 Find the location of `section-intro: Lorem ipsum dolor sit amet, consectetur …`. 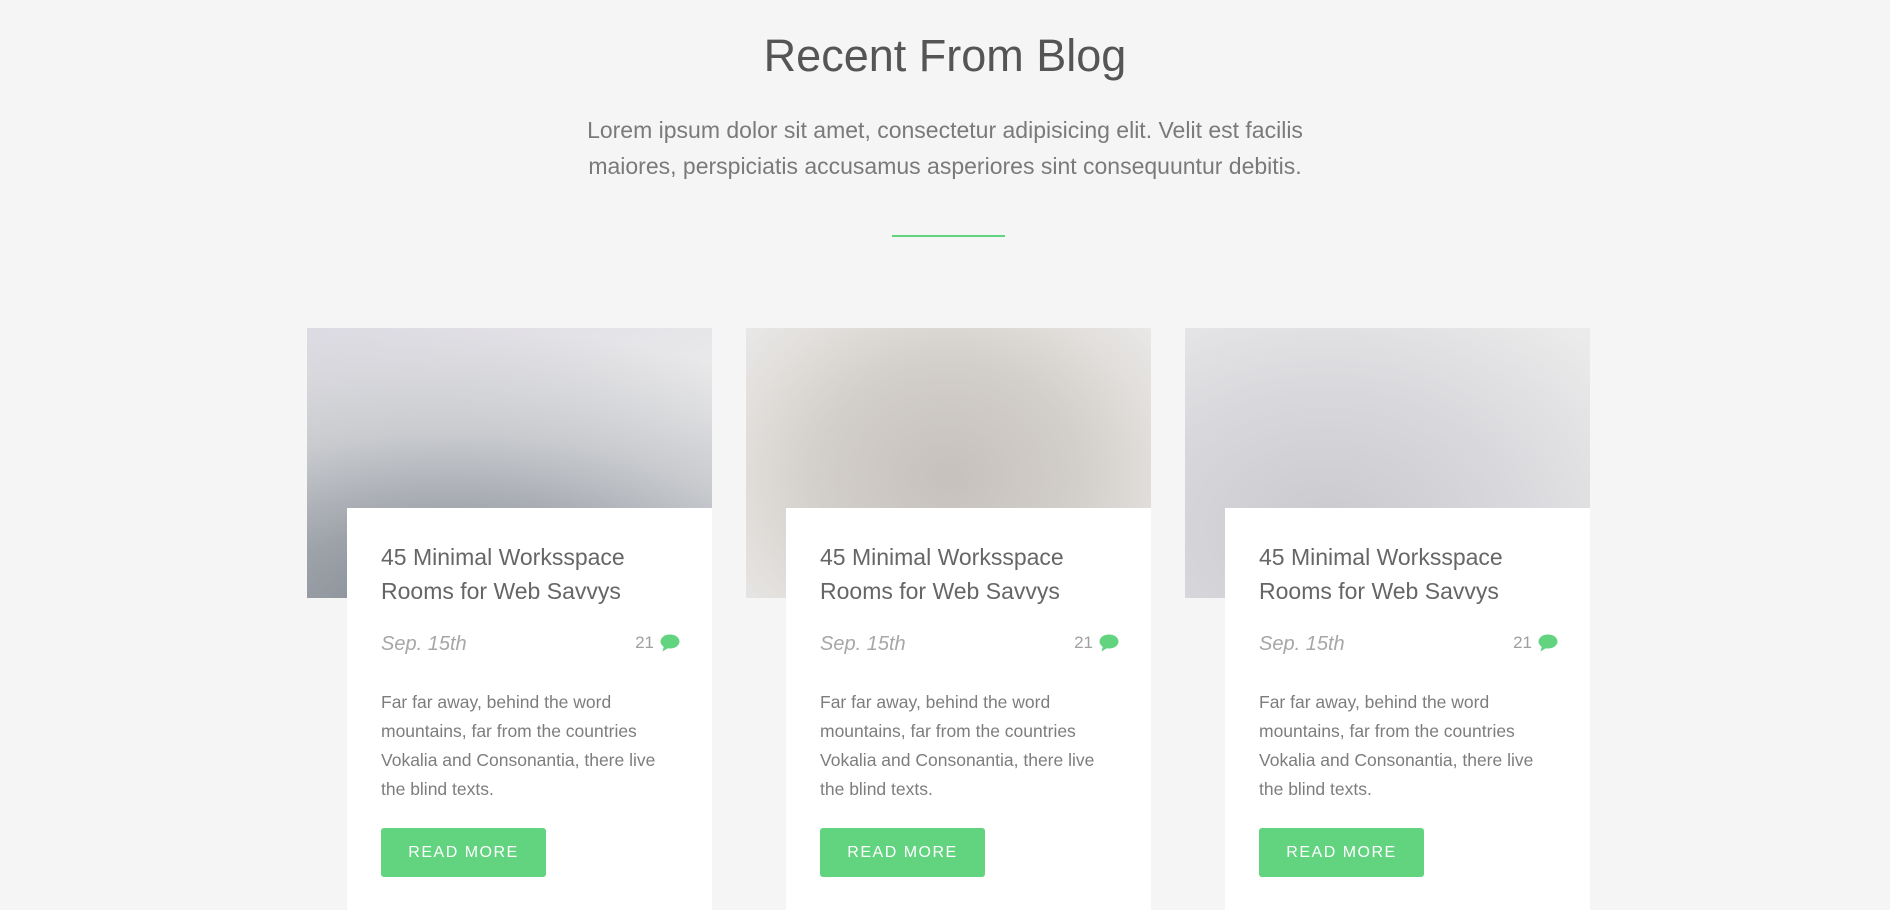

section-intro: Lorem ipsum dolor sit amet, consectetur … is located at coordinates (945, 148).